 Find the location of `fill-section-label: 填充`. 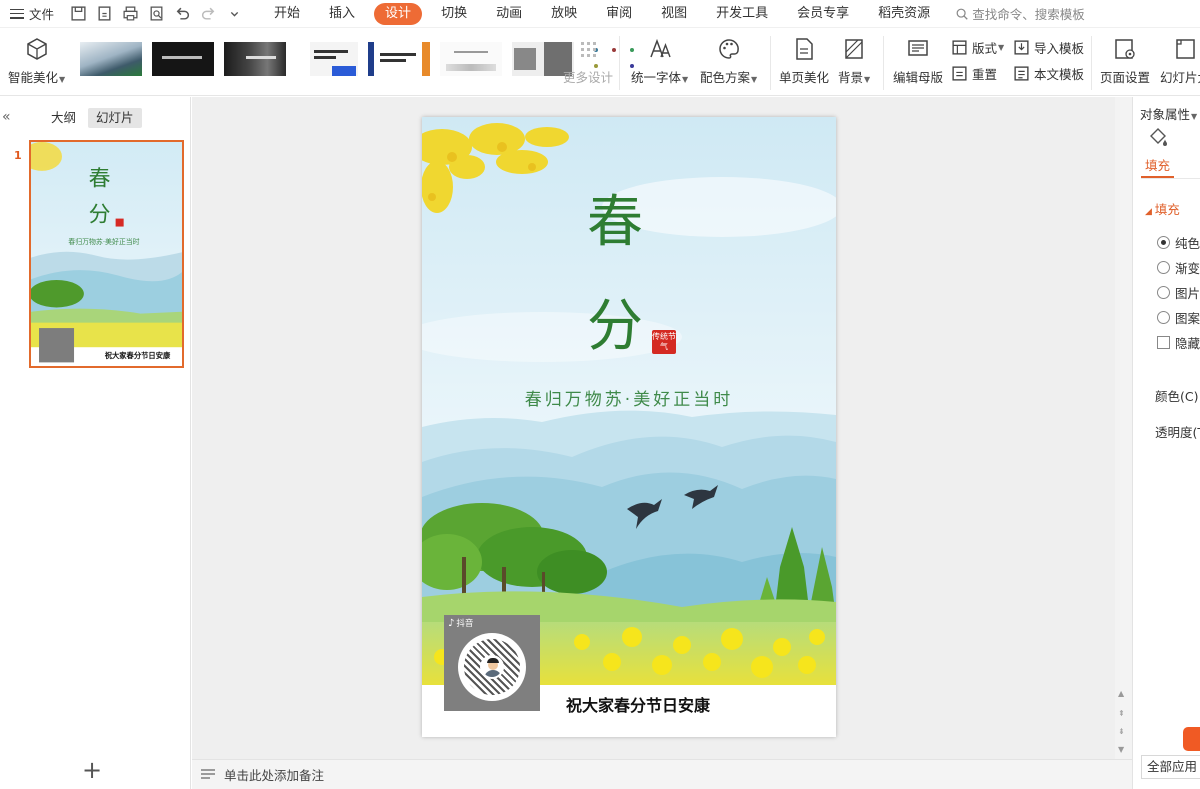

fill-section-label: 填充 is located at coordinates (1167, 209).